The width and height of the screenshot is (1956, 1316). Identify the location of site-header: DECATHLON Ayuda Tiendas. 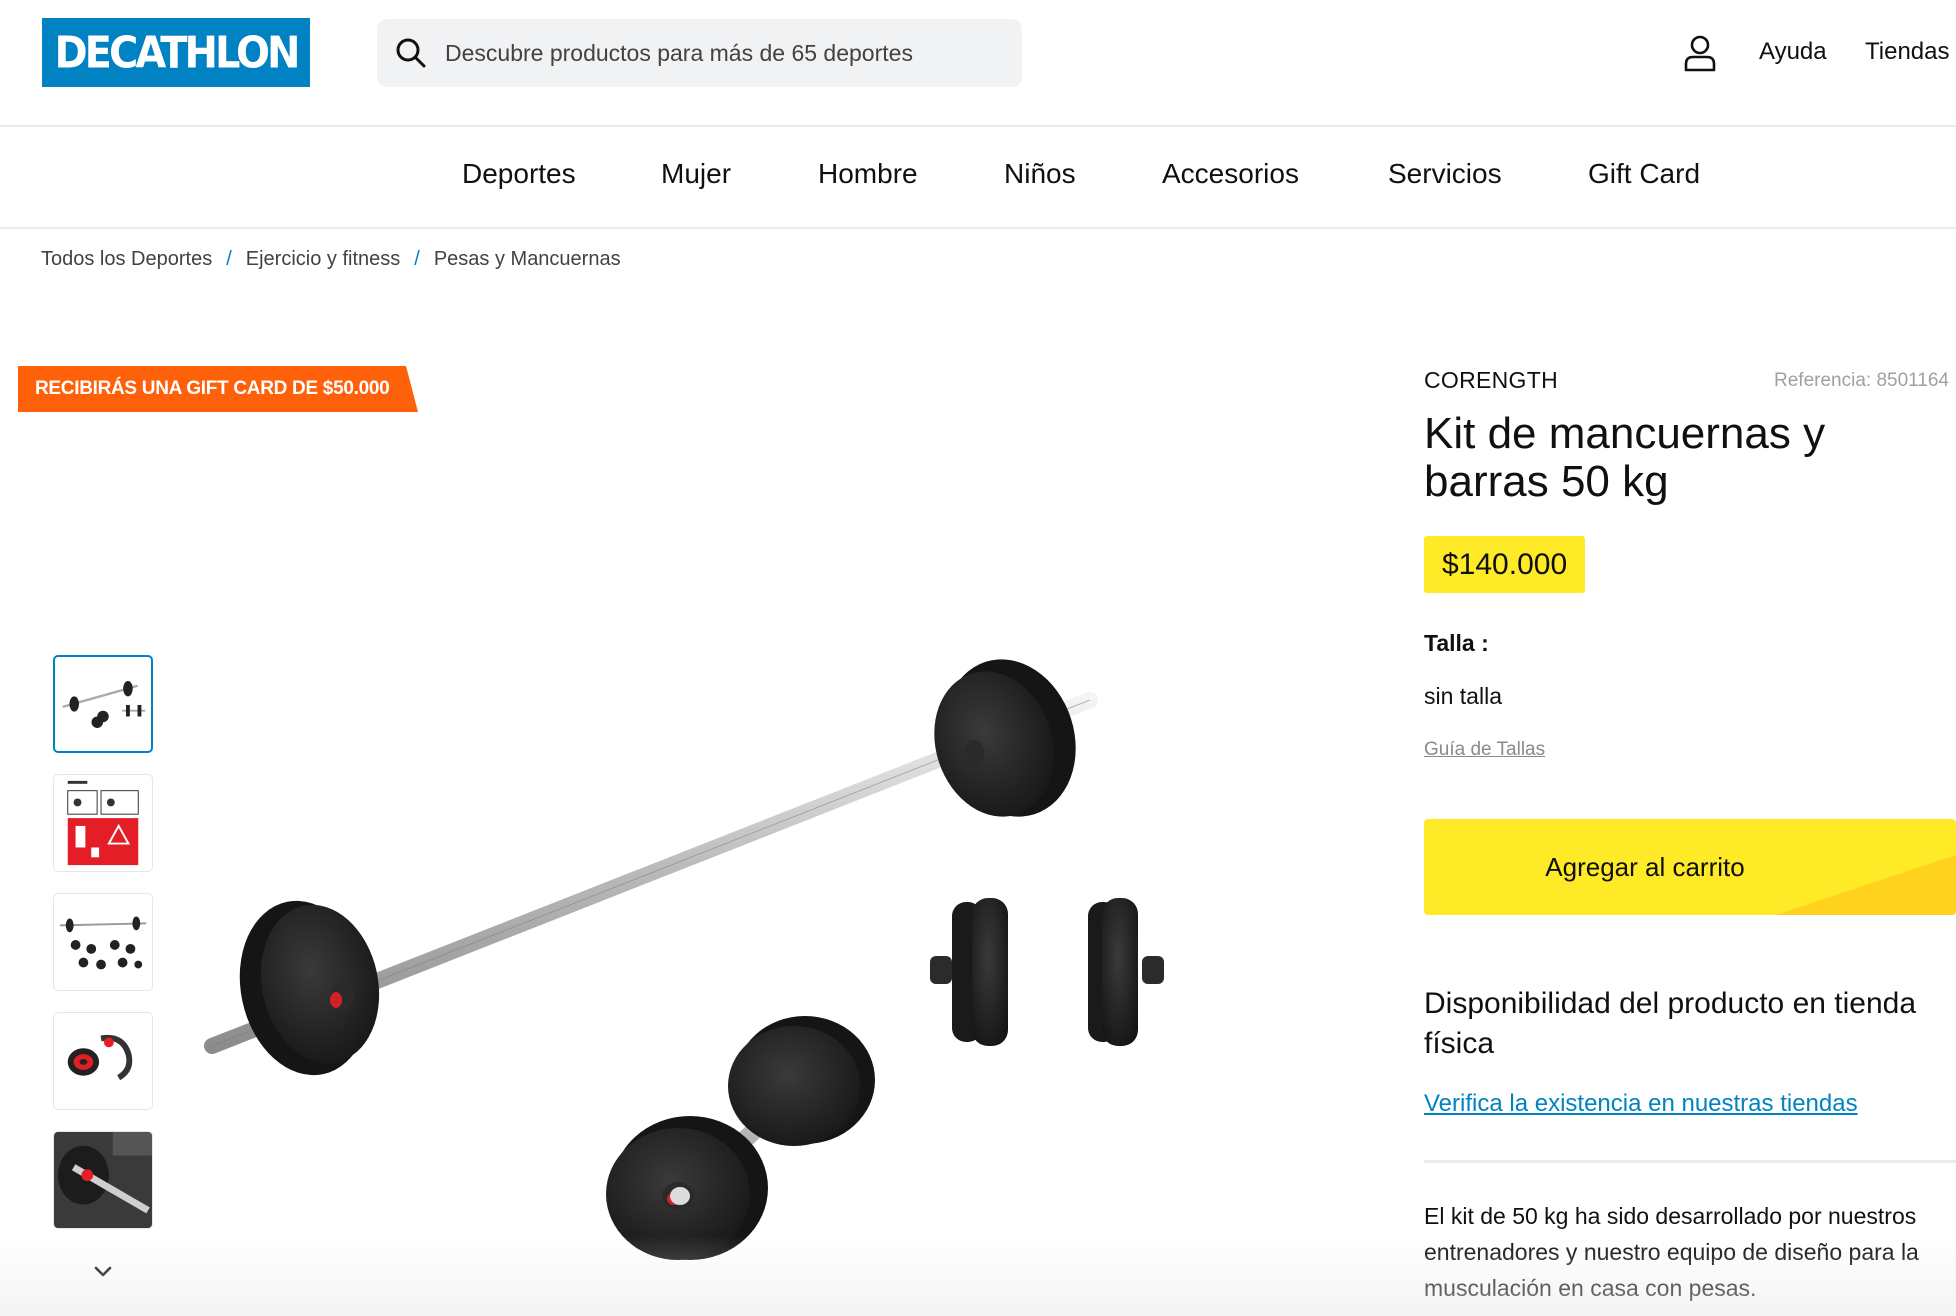
(978, 63).